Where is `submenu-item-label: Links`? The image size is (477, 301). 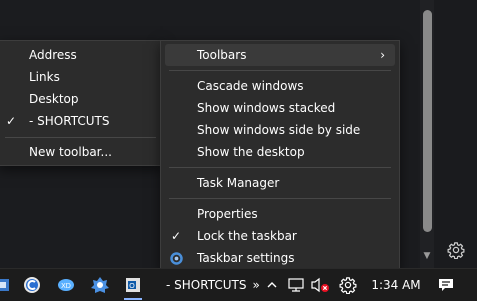 submenu-item-label: Links is located at coordinates (44, 77).